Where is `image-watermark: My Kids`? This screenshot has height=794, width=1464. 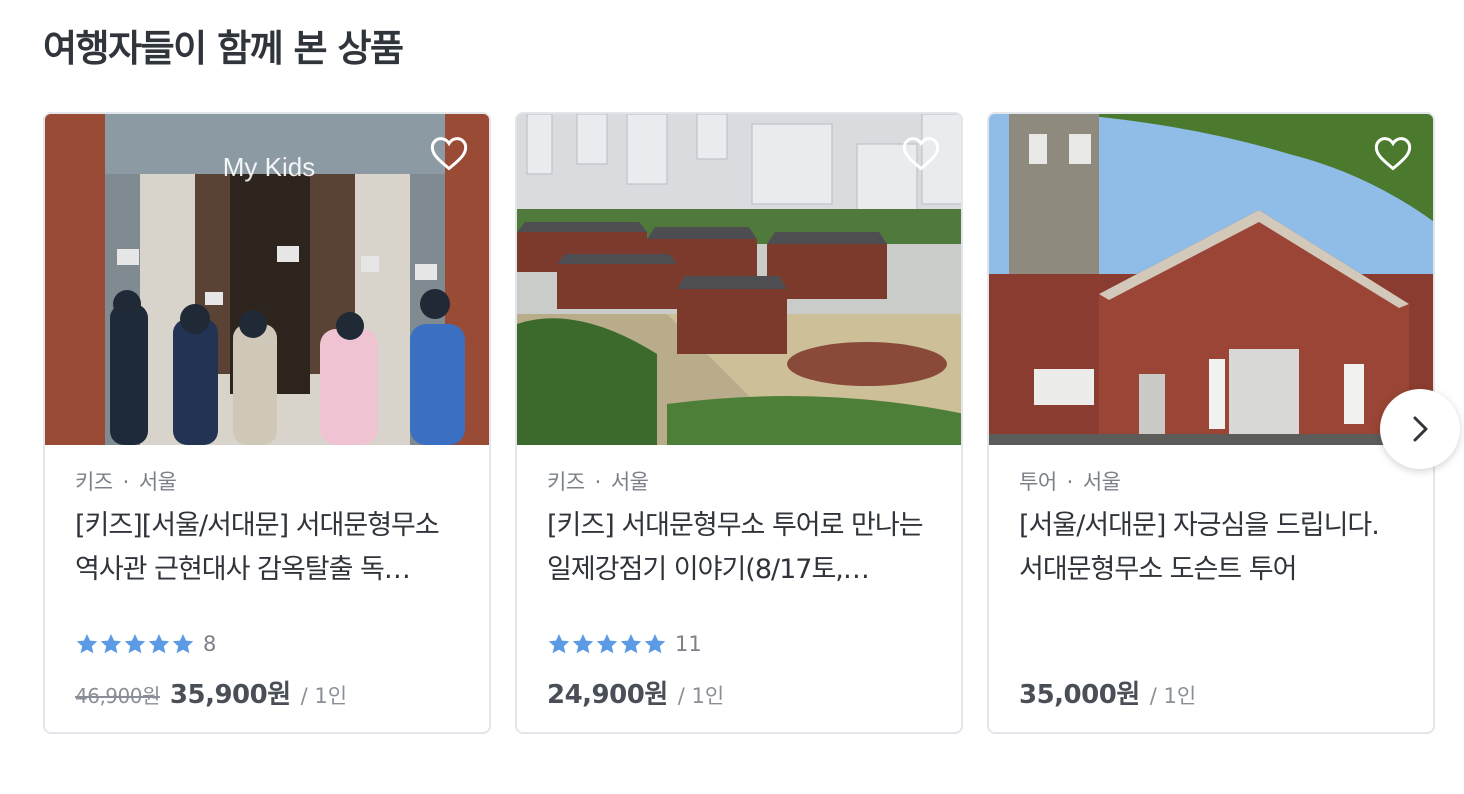 image-watermark: My Kids is located at coordinates (269, 167).